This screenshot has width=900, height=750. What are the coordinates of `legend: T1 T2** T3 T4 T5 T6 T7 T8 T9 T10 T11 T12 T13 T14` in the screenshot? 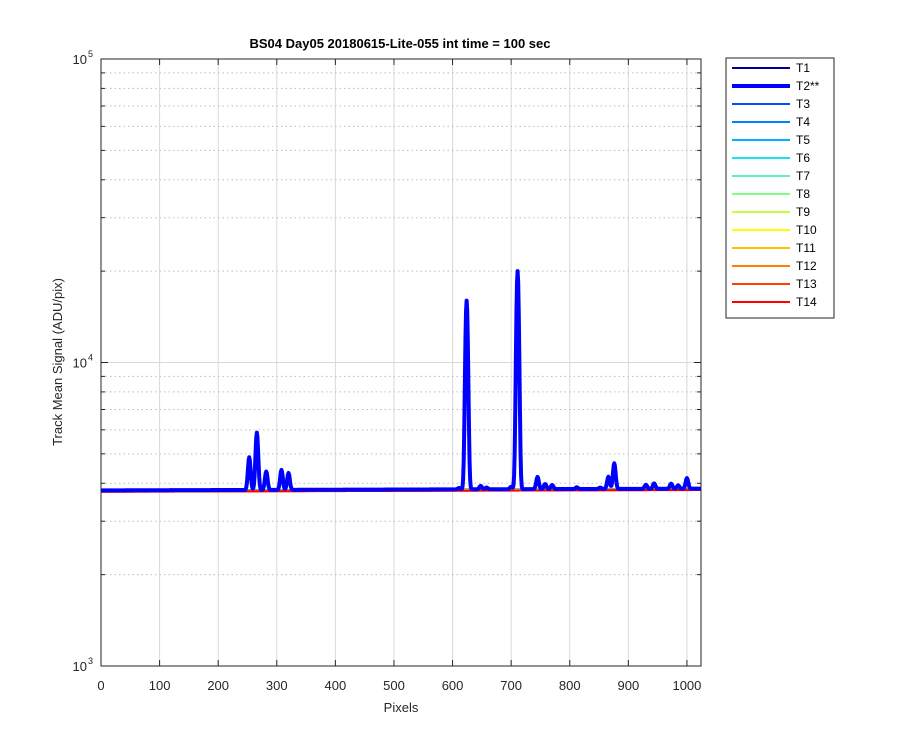 It's located at (780, 188).